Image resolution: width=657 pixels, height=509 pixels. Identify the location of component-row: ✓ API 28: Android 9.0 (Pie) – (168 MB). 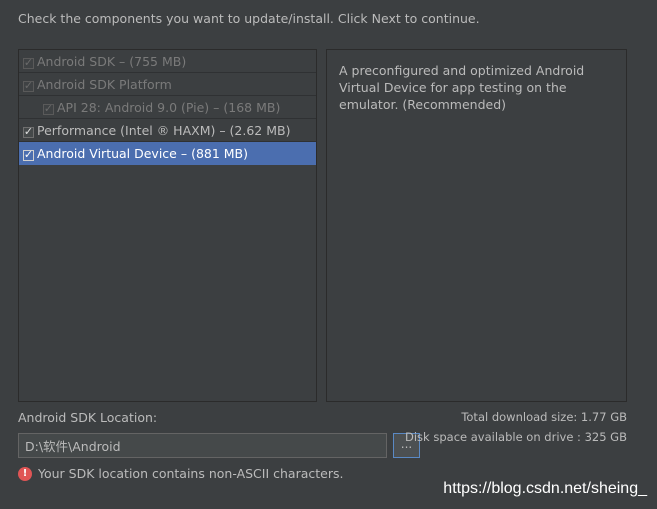
(167, 107).